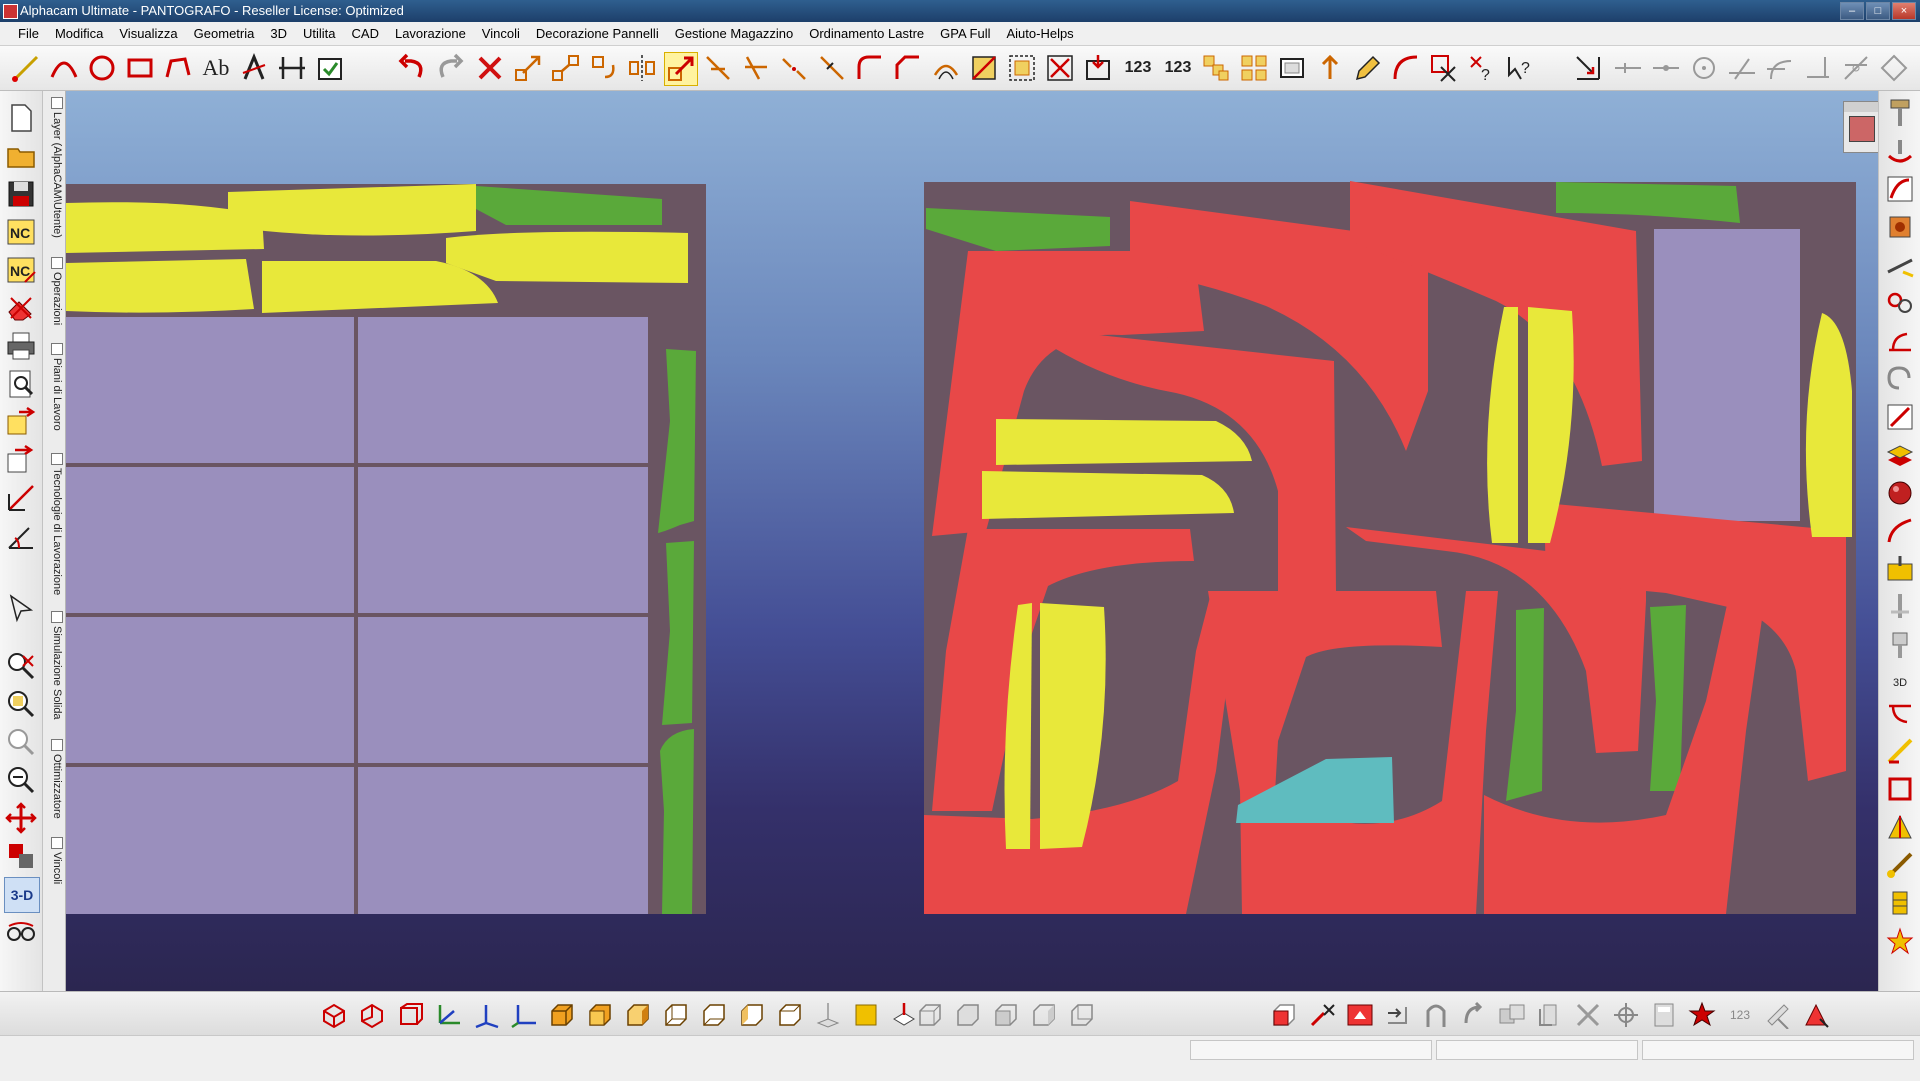 Image resolution: width=1920 pixels, height=1081 pixels. I want to click on pan-icon, so click(21, 818).